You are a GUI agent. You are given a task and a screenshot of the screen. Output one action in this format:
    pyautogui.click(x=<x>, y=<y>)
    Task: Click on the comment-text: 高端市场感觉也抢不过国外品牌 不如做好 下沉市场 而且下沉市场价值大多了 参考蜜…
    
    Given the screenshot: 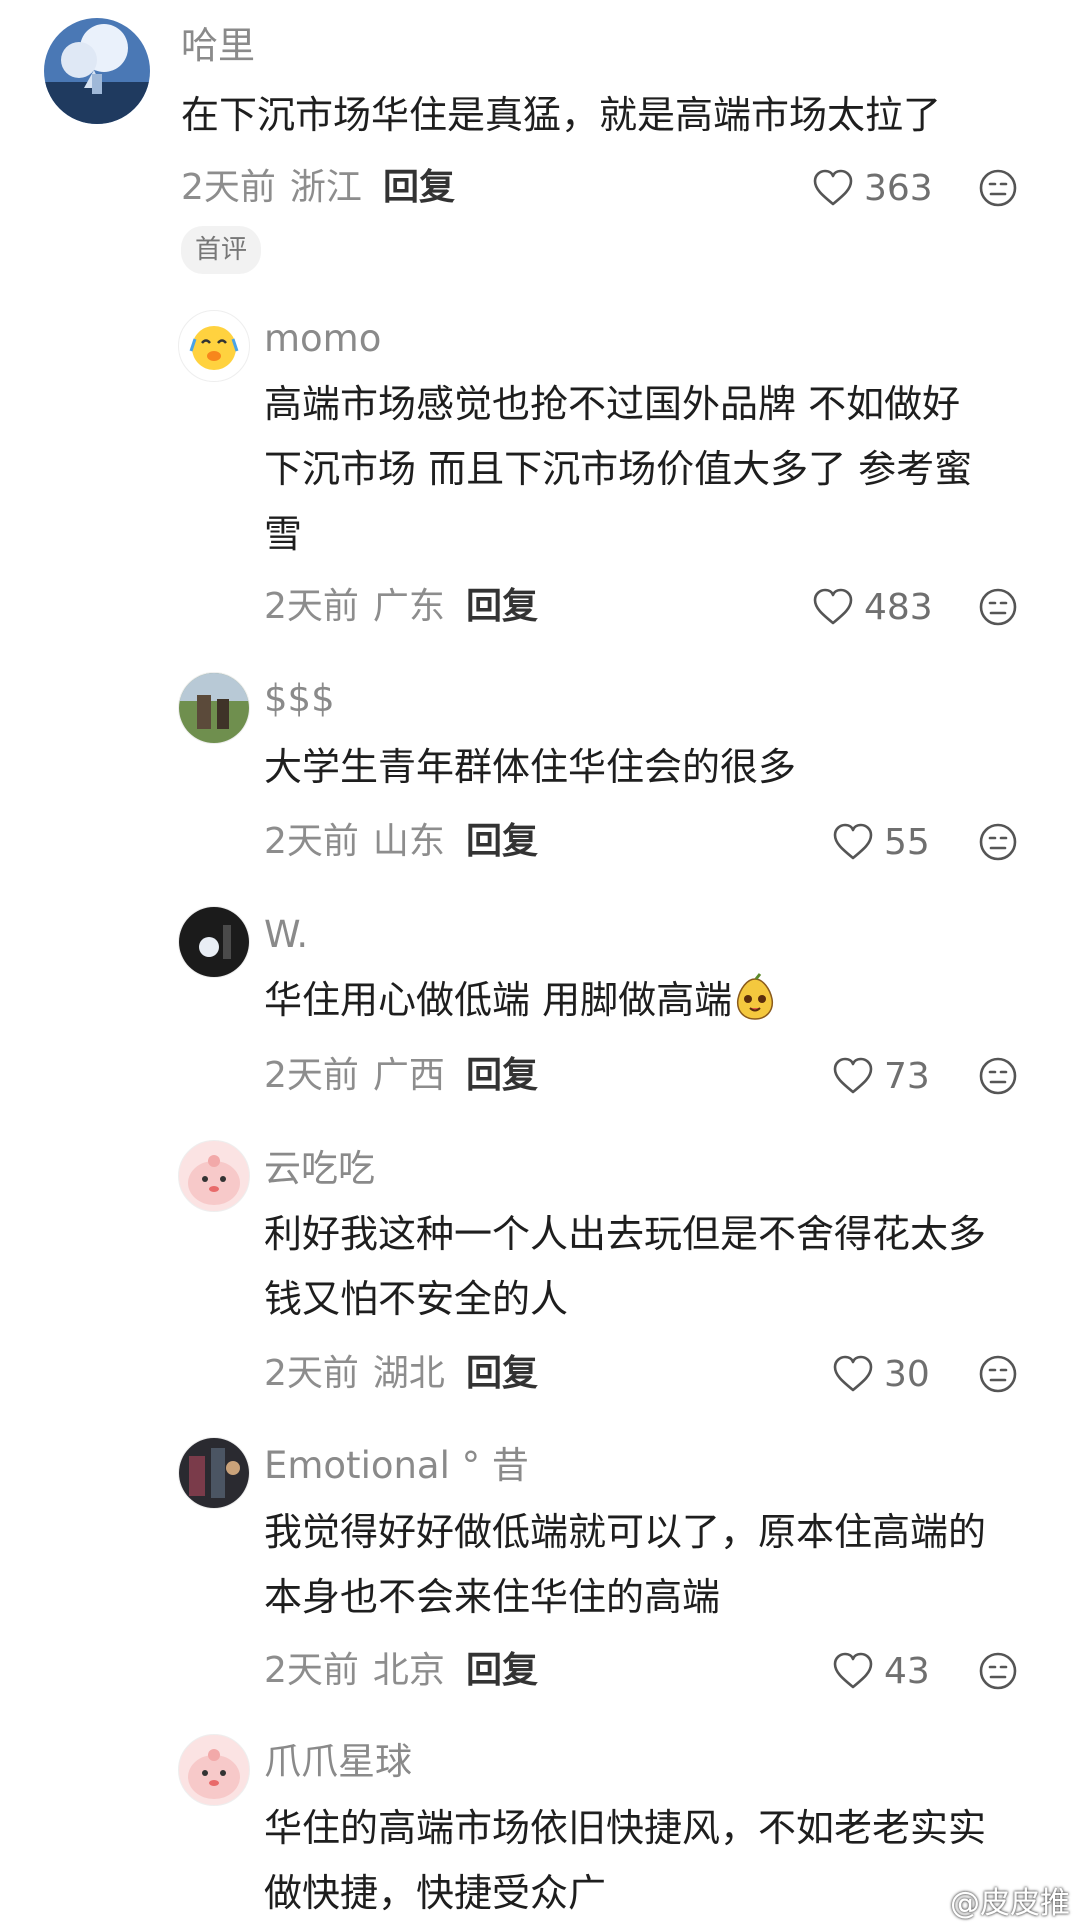 What is the action you would take?
    pyautogui.click(x=618, y=469)
    